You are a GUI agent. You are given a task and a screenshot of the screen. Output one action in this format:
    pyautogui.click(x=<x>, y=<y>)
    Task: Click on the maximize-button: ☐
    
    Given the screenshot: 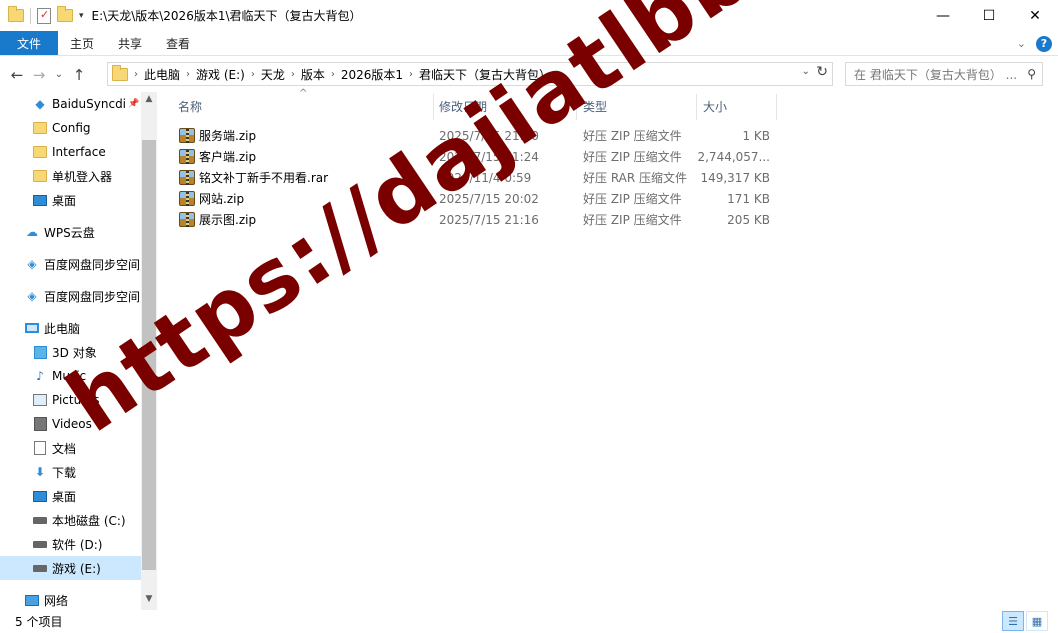 What is the action you would take?
    pyautogui.click(x=989, y=15)
    